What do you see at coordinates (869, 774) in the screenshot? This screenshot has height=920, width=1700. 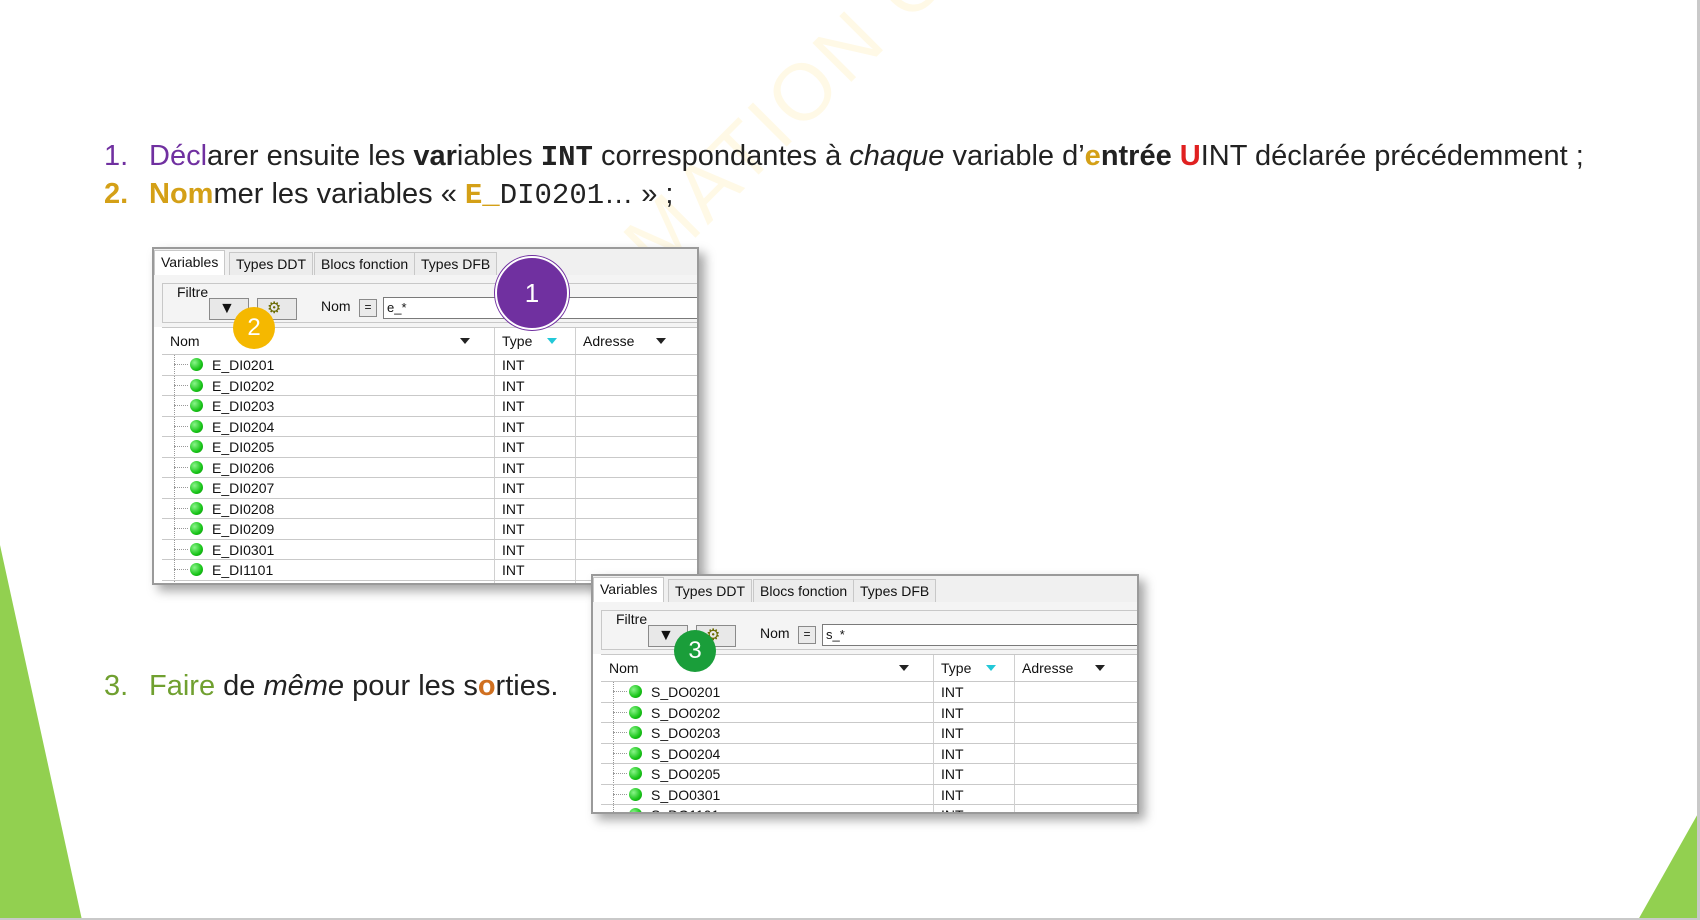 I see `table-row: S_DO0205 INT` at bounding box center [869, 774].